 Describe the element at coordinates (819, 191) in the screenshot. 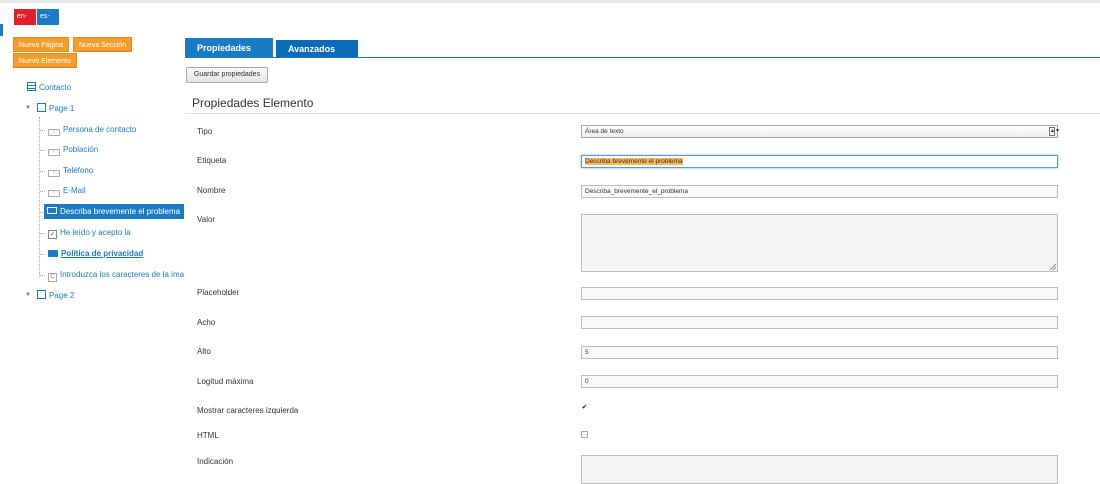

I see `nombre-input: Describa_brevemente_el_problema` at that location.